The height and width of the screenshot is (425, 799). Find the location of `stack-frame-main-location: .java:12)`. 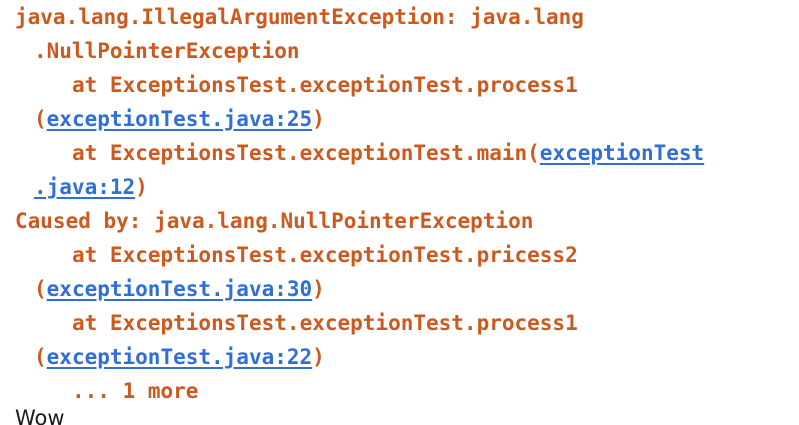

stack-frame-main-location: .java:12) is located at coordinates (91, 187).